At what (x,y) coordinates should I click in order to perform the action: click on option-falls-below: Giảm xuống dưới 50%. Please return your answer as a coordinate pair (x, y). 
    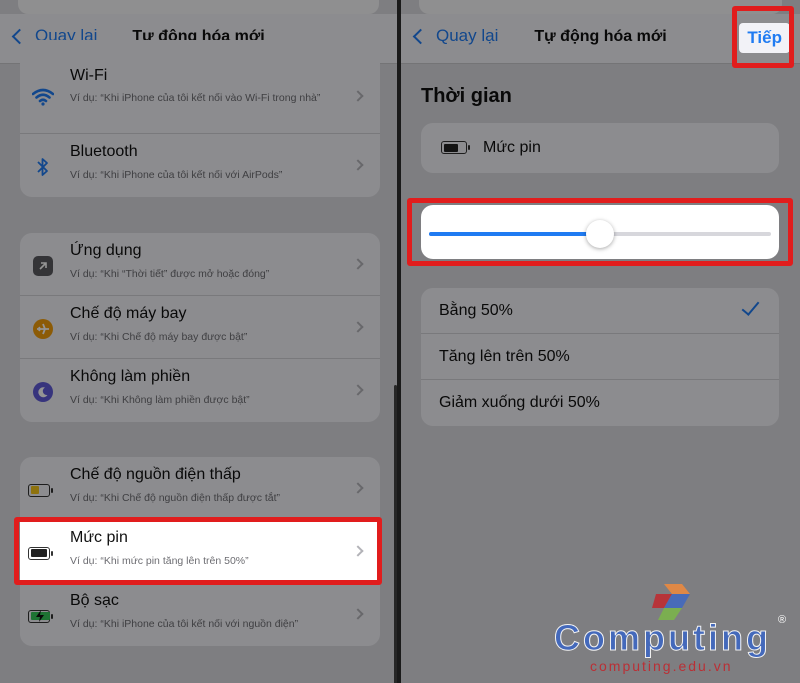
    Looking at the image, I should click on (600, 403).